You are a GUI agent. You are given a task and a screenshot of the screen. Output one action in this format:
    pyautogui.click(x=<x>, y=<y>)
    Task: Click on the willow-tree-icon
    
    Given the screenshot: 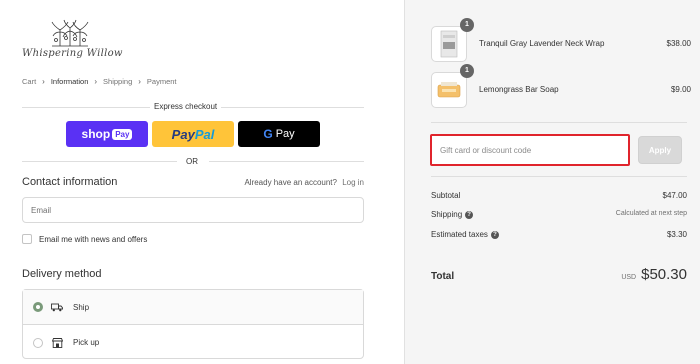 What is the action you would take?
    pyautogui.click(x=70, y=33)
    